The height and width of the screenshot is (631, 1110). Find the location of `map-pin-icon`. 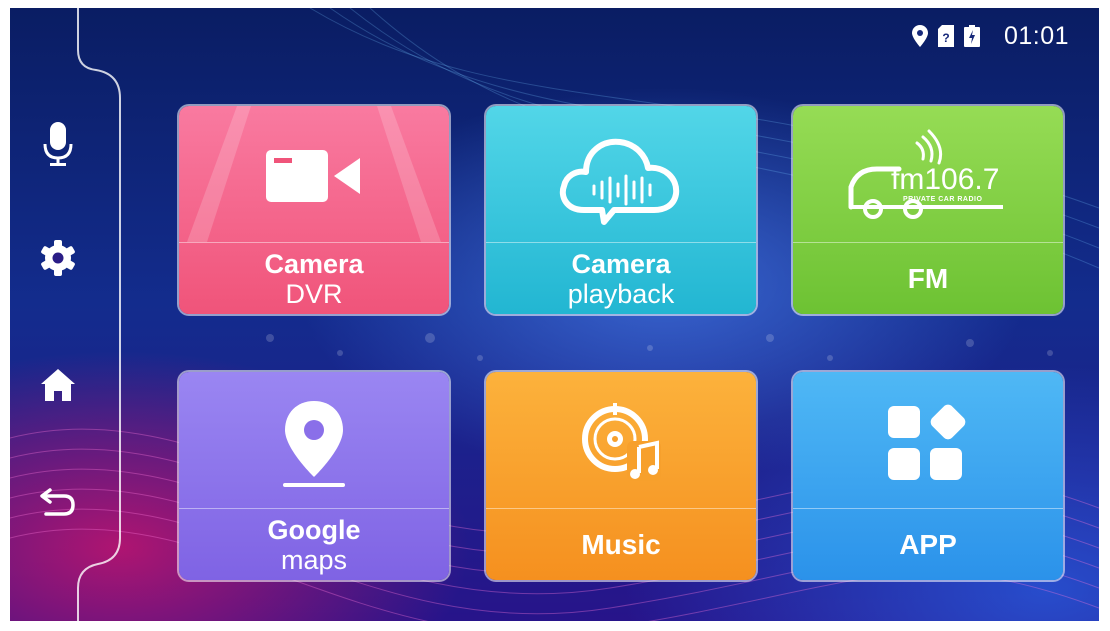

map-pin-icon is located at coordinates (314, 444).